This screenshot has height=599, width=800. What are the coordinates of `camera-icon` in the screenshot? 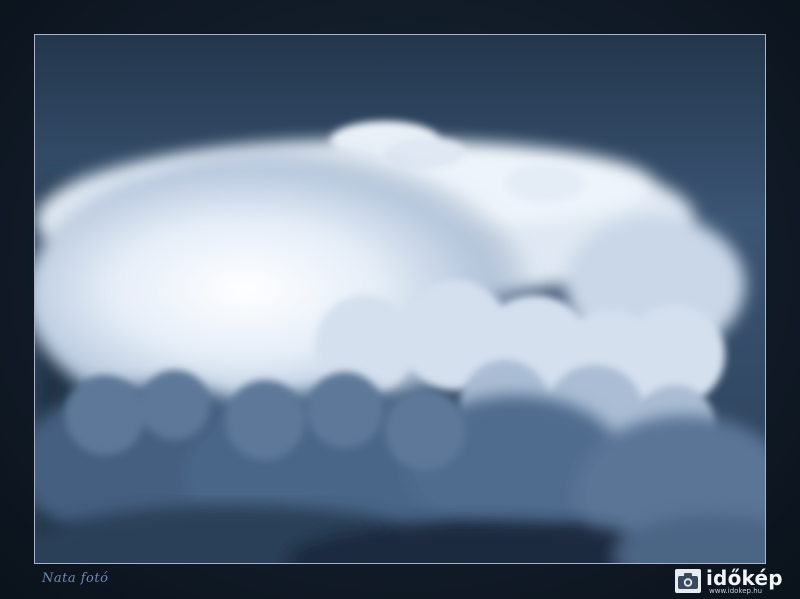 It's located at (688, 581).